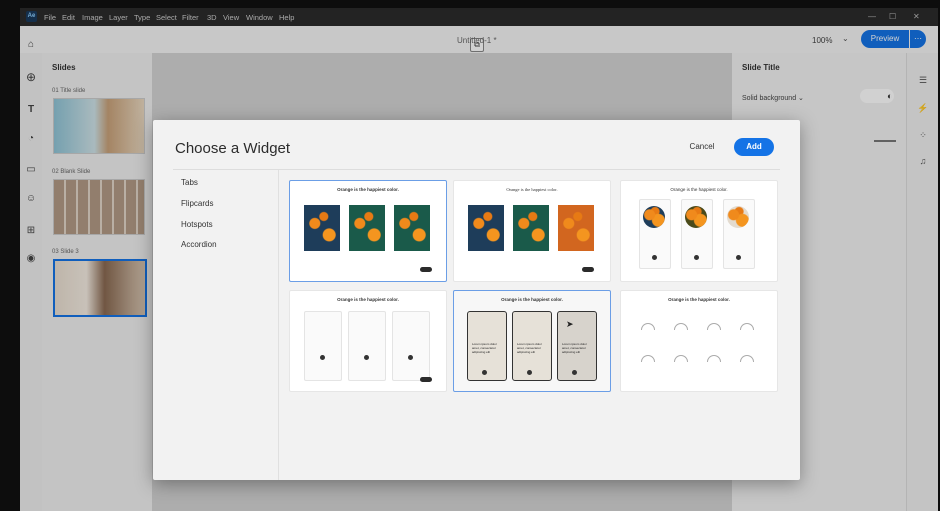 Image resolution: width=940 pixels, height=511 pixels. I want to click on category-tabs: Tabs, so click(189, 182).